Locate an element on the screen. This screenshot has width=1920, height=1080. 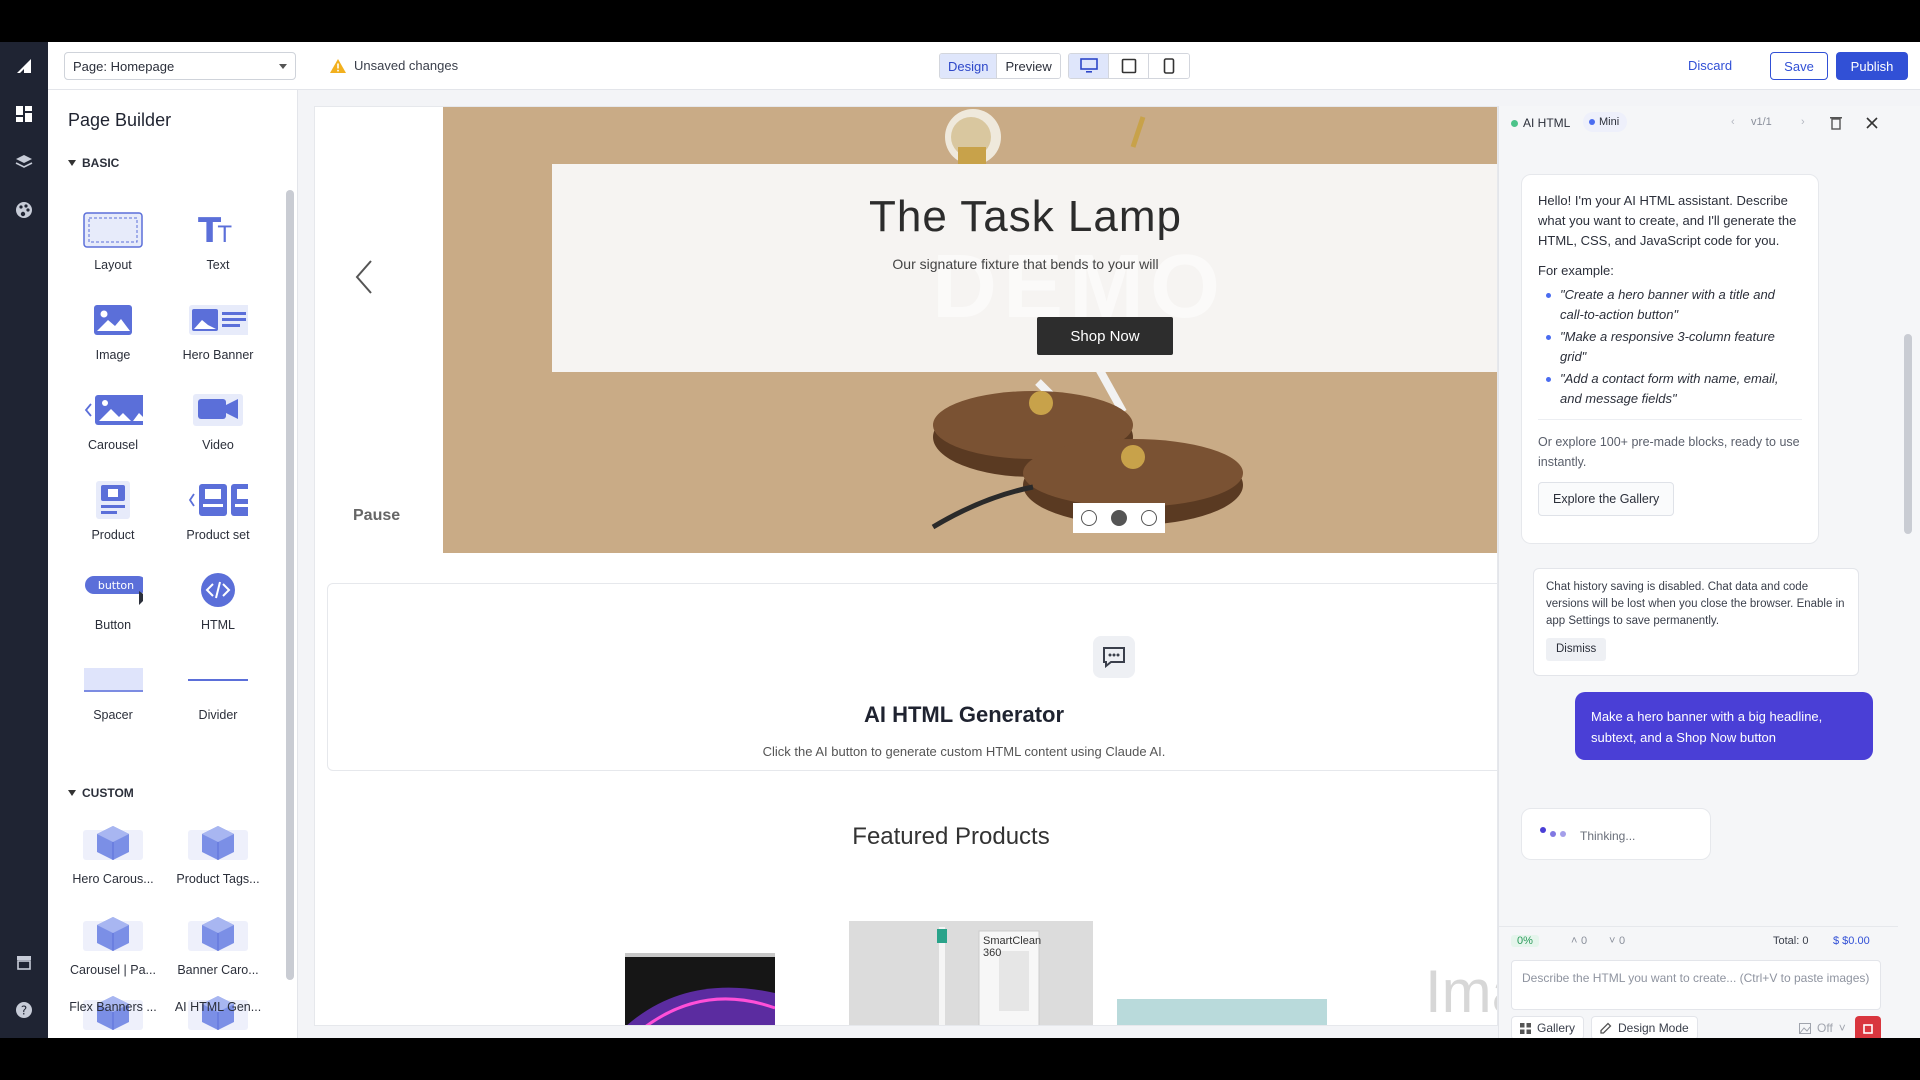
model-select: Mini is located at coordinates (1605, 122).